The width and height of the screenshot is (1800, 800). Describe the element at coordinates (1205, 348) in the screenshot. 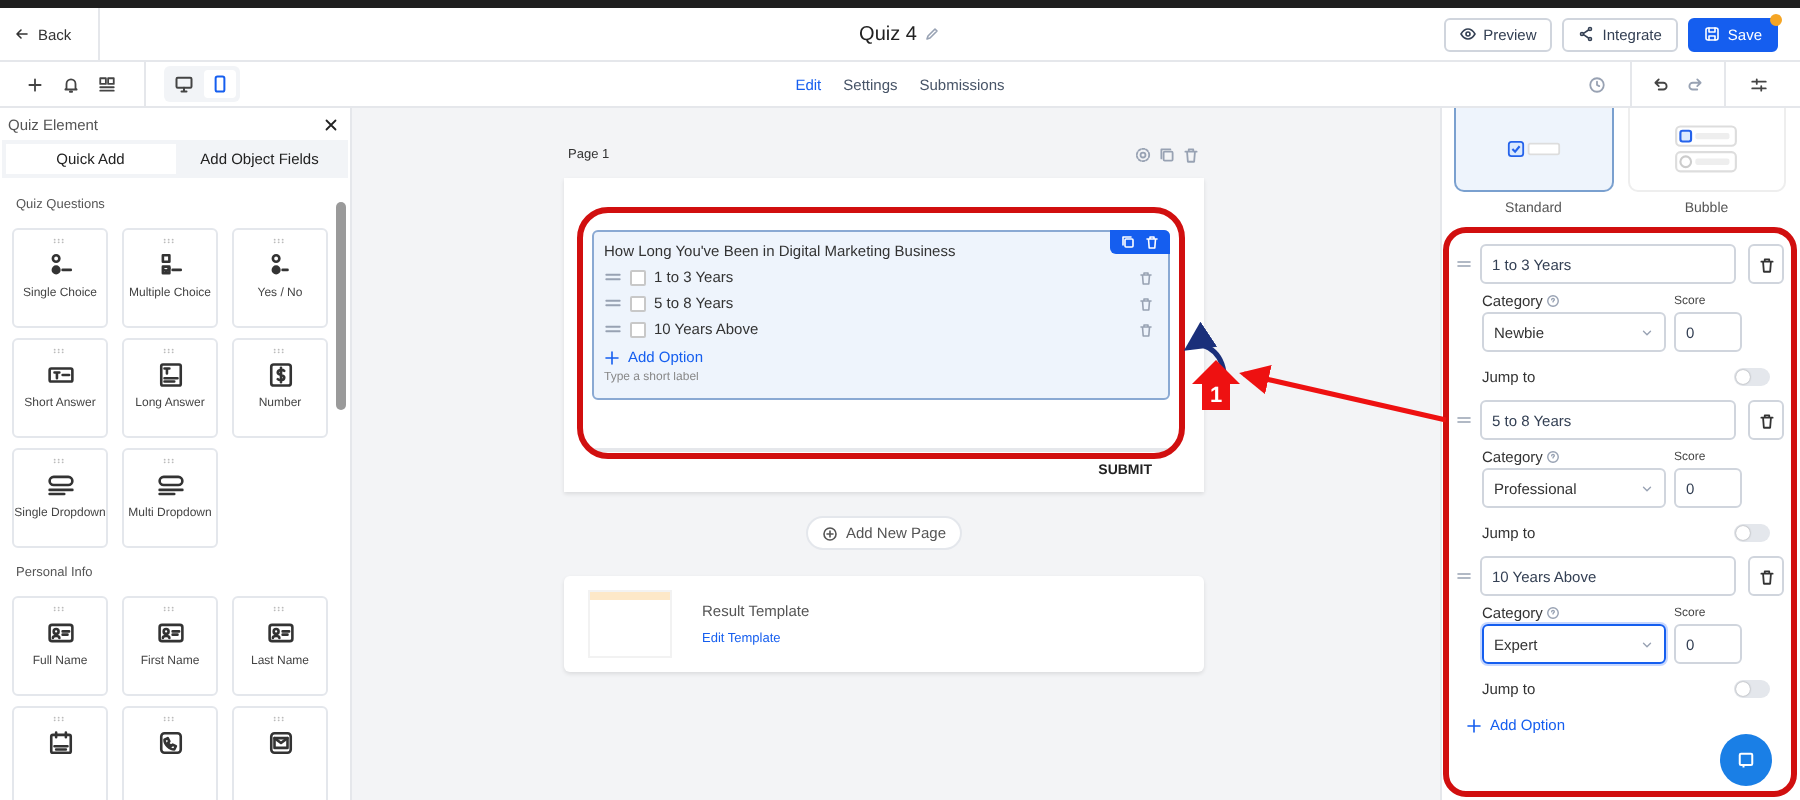

I see `curved-arrow` at that location.